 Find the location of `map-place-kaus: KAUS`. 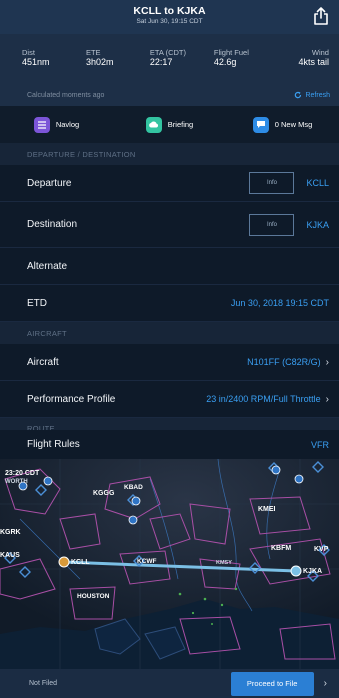

map-place-kaus: KAUS is located at coordinates (10, 555).